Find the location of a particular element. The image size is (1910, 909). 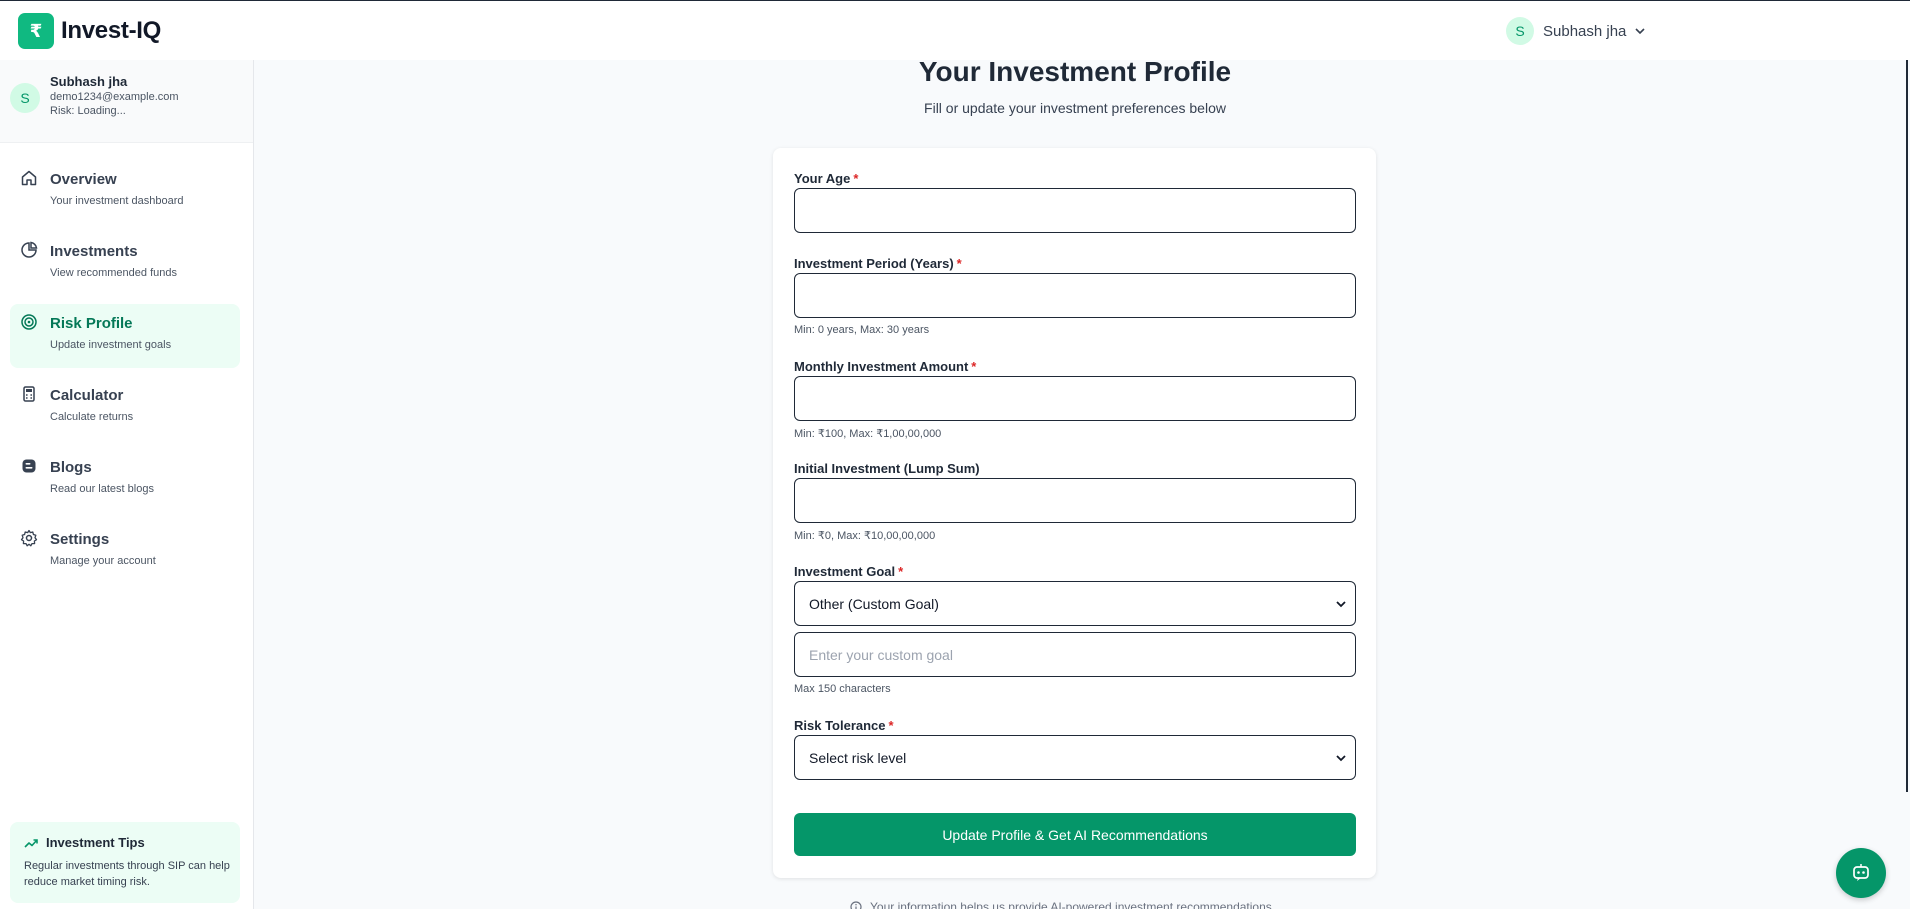

custom-goal-input is located at coordinates (1075, 654).